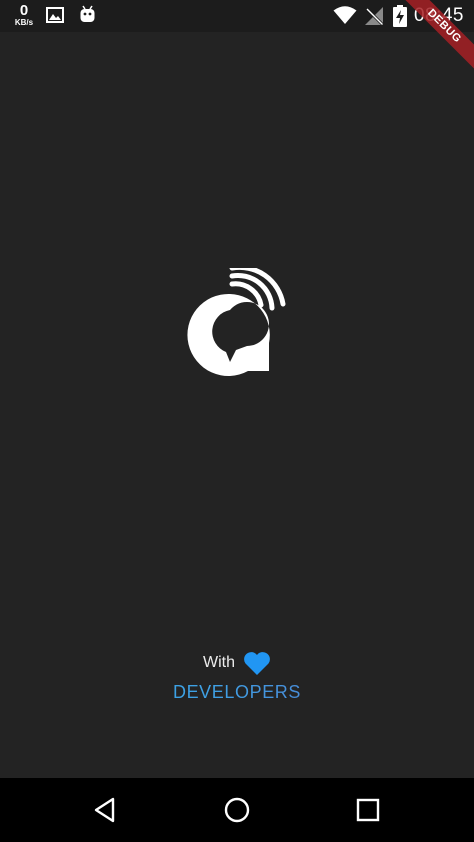  Describe the element at coordinates (237, 663) in the screenshot. I see `with-love-line: With` at that location.